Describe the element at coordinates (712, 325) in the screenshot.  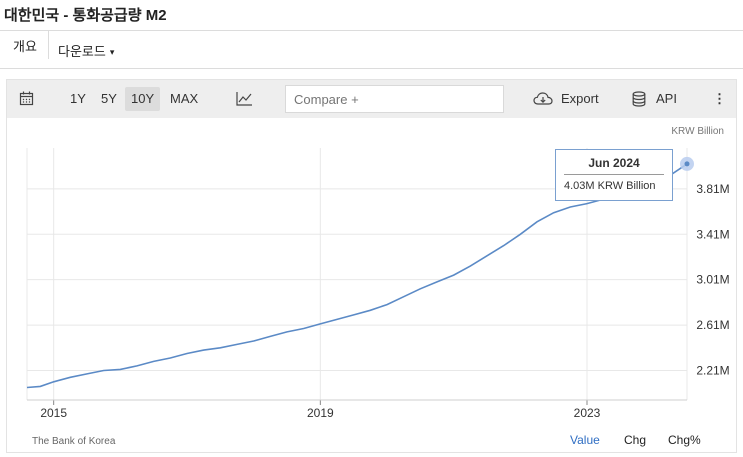
I see `y-tick-label: 2.61M` at that location.